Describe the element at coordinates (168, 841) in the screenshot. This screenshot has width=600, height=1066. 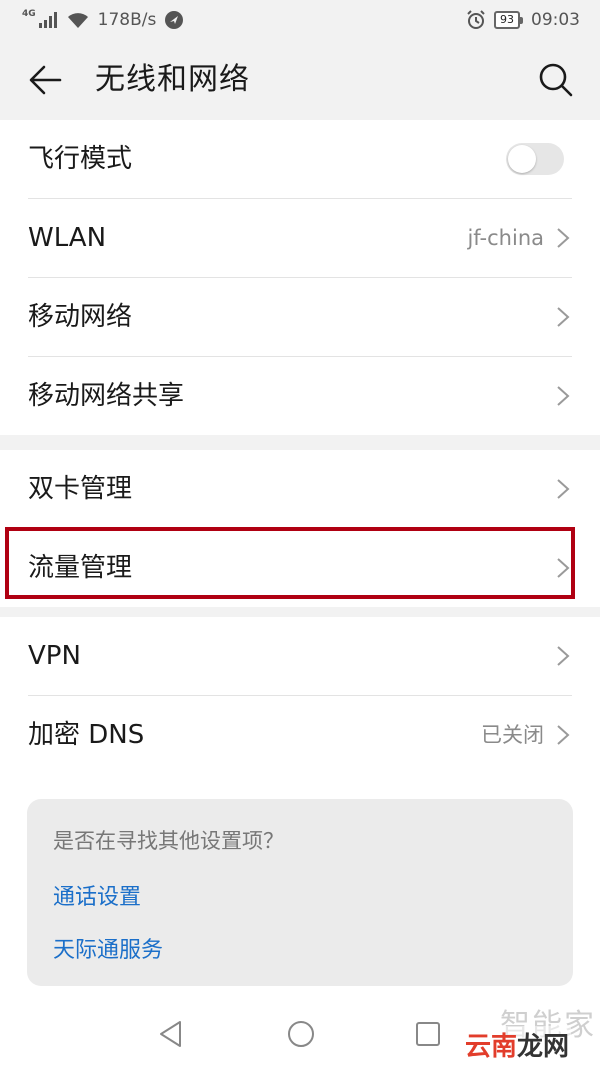
I see `suggestions-question: 是否在寻找其他设置项？` at that location.